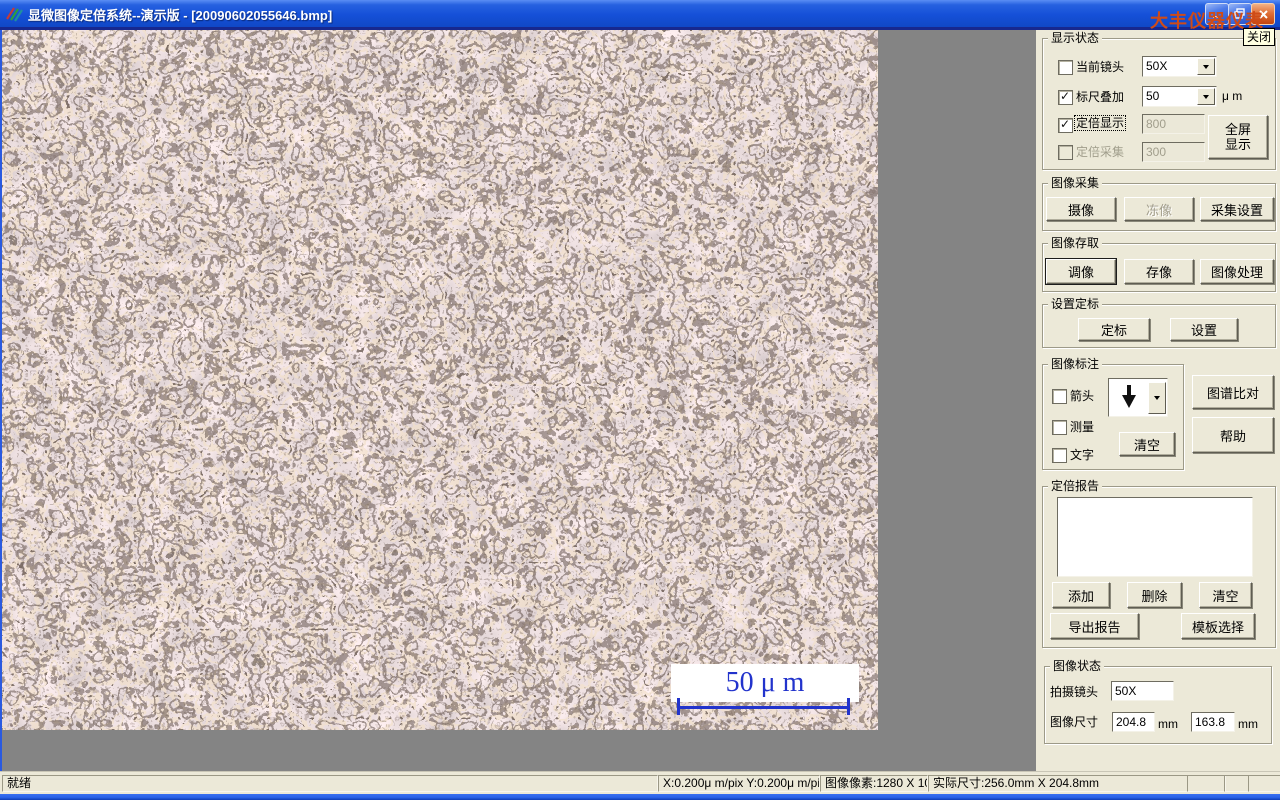 The width and height of the screenshot is (1280, 800). What do you see at coordinates (1065, 125) in the screenshot?
I see `fixed-display-checkbox` at bounding box center [1065, 125].